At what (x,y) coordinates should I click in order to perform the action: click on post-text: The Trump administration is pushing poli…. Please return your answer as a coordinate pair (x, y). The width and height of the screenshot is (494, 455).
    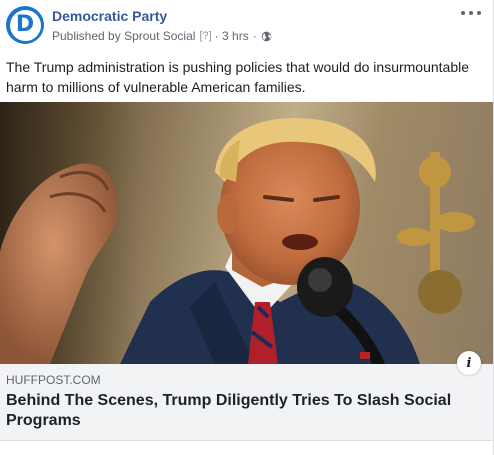
    Looking at the image, I should click on (238, 77).